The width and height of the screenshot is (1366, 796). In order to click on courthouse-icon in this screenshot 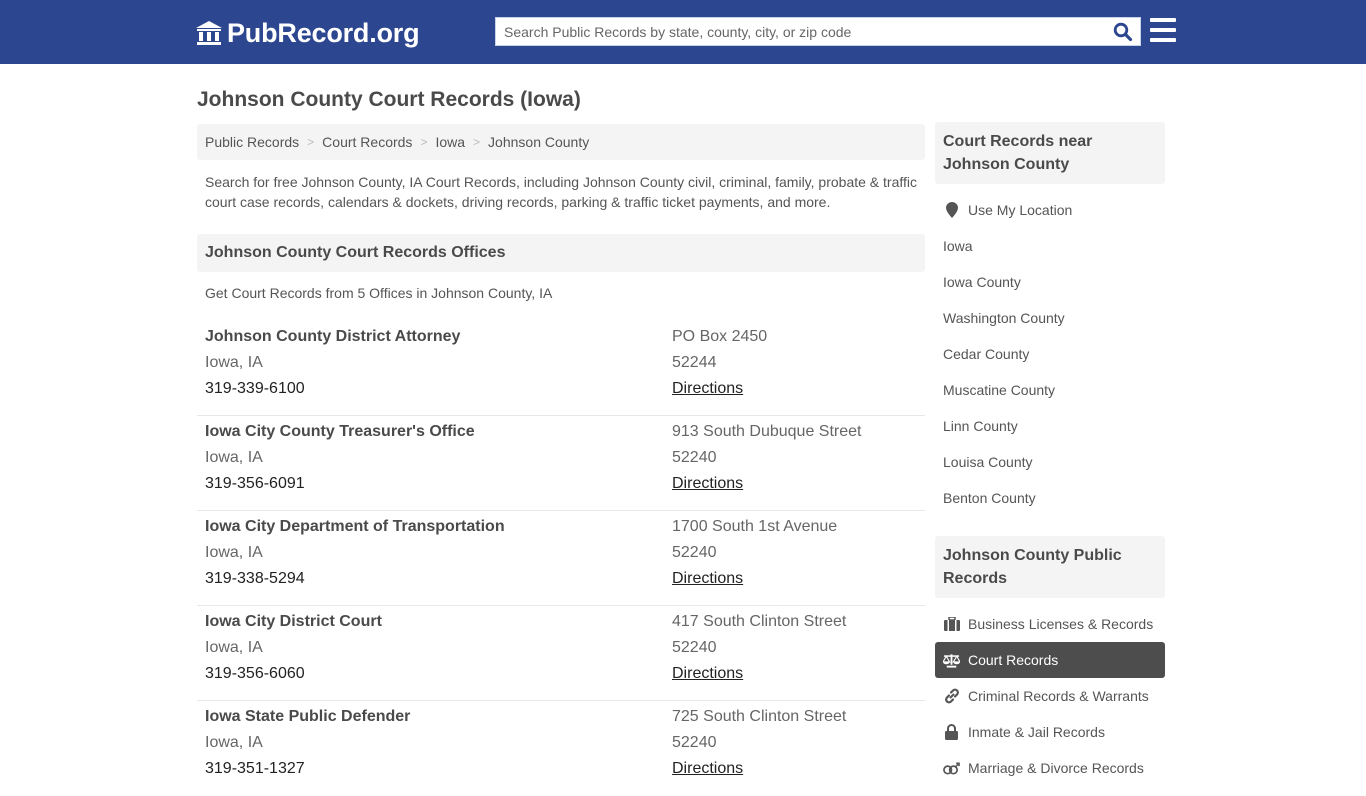, I will do `click(209, 33)`.